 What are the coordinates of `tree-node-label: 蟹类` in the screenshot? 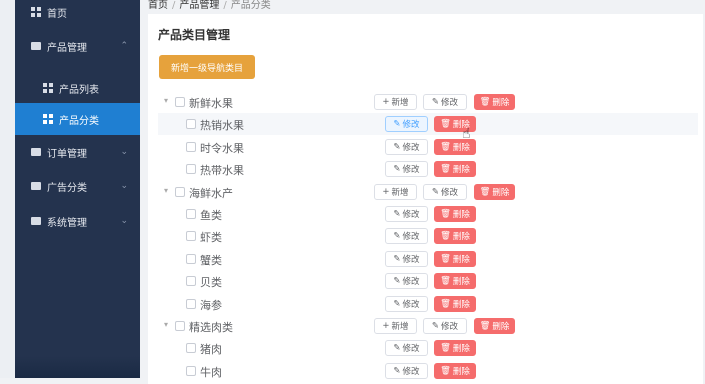 It's located at (211, 260).